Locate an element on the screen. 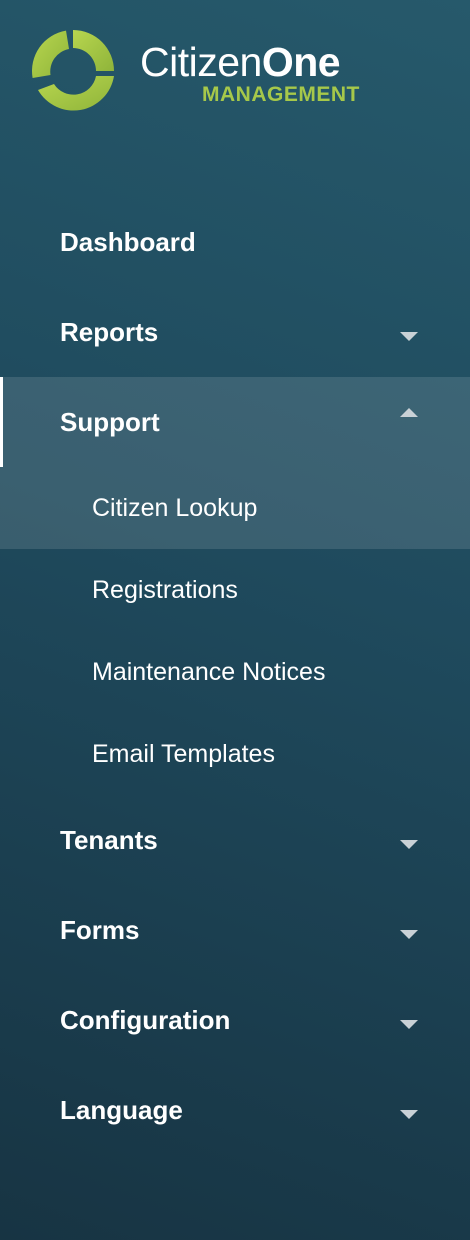 The image size is (470, 1240). sub-item-label: Email Templates is located at coordinates (183, 753).